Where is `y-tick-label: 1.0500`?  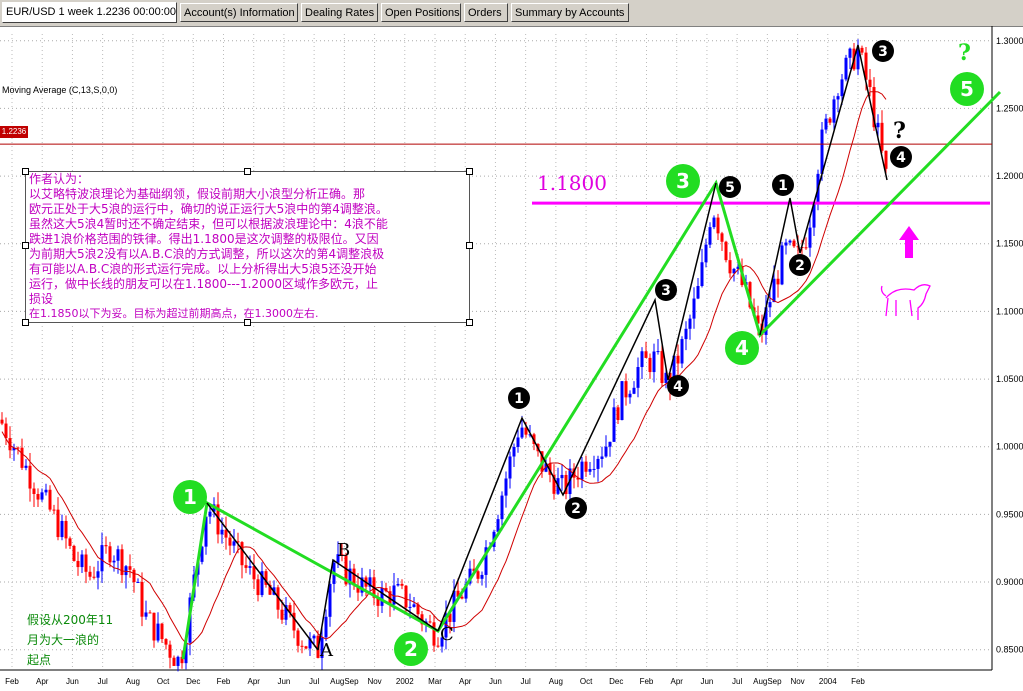
y-tick-label: 1.0500 is located at coordinates (1009, 379).